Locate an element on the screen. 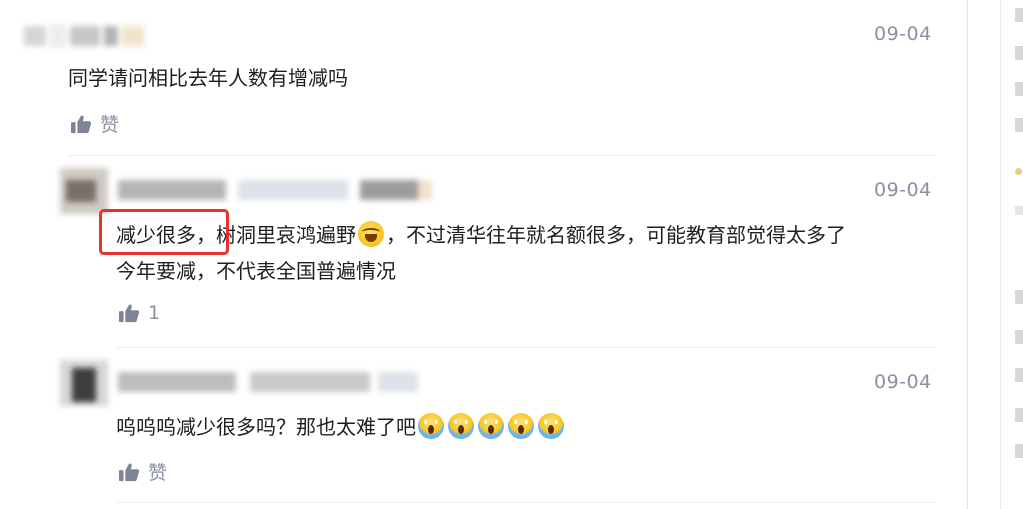  comment-2-date: 09-04 is located at coordinates (903, 190).